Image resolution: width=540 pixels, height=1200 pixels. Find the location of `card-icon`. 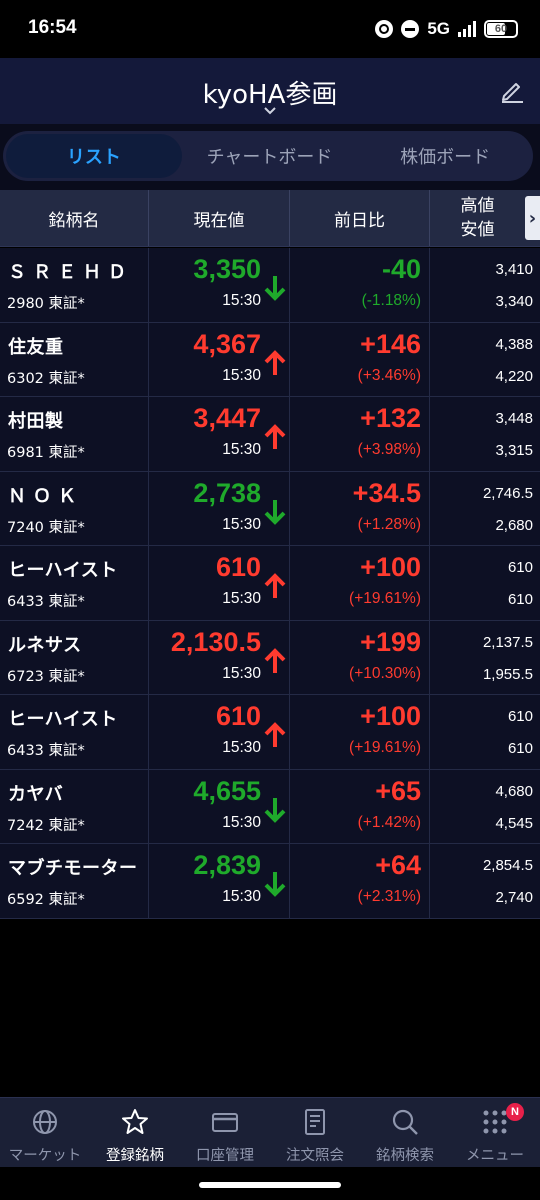

card-icon is located at coordinates (225, 1122).